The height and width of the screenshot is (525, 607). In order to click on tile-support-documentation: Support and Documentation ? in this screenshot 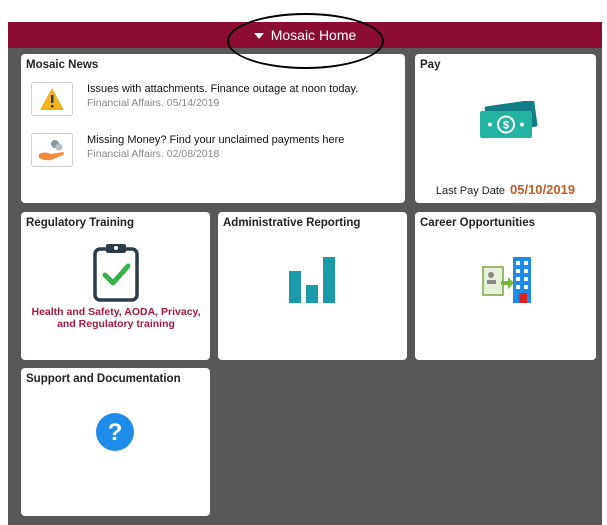, I will do `click(115, 442)`.